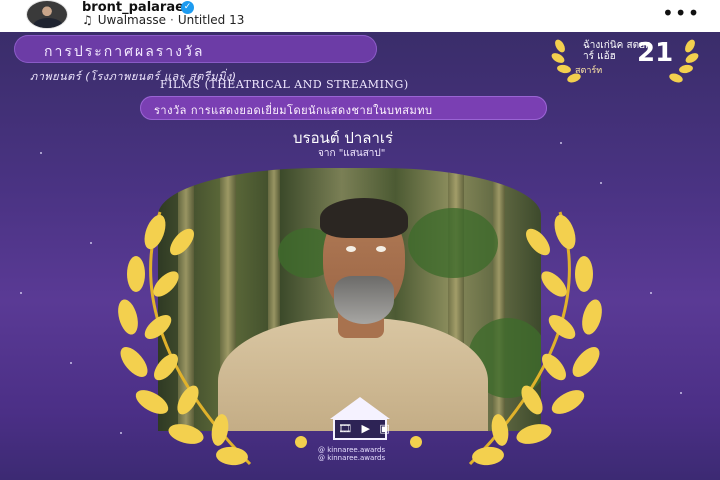 The image size is (720, 480). I want to click on music-note-icon: ♫, so click(87, 20).